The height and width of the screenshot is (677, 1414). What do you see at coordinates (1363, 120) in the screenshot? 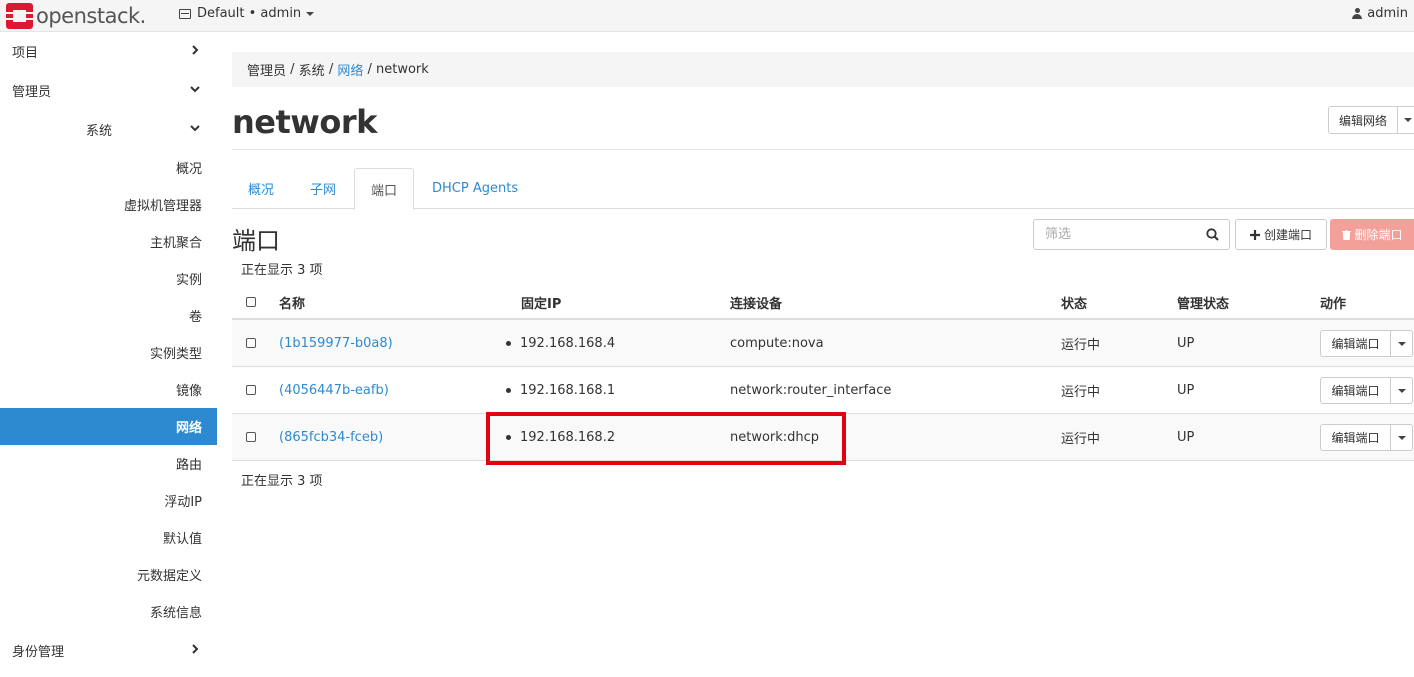
I see `edit-network-button: 编辑网络` at bounding box center [1363, 120].